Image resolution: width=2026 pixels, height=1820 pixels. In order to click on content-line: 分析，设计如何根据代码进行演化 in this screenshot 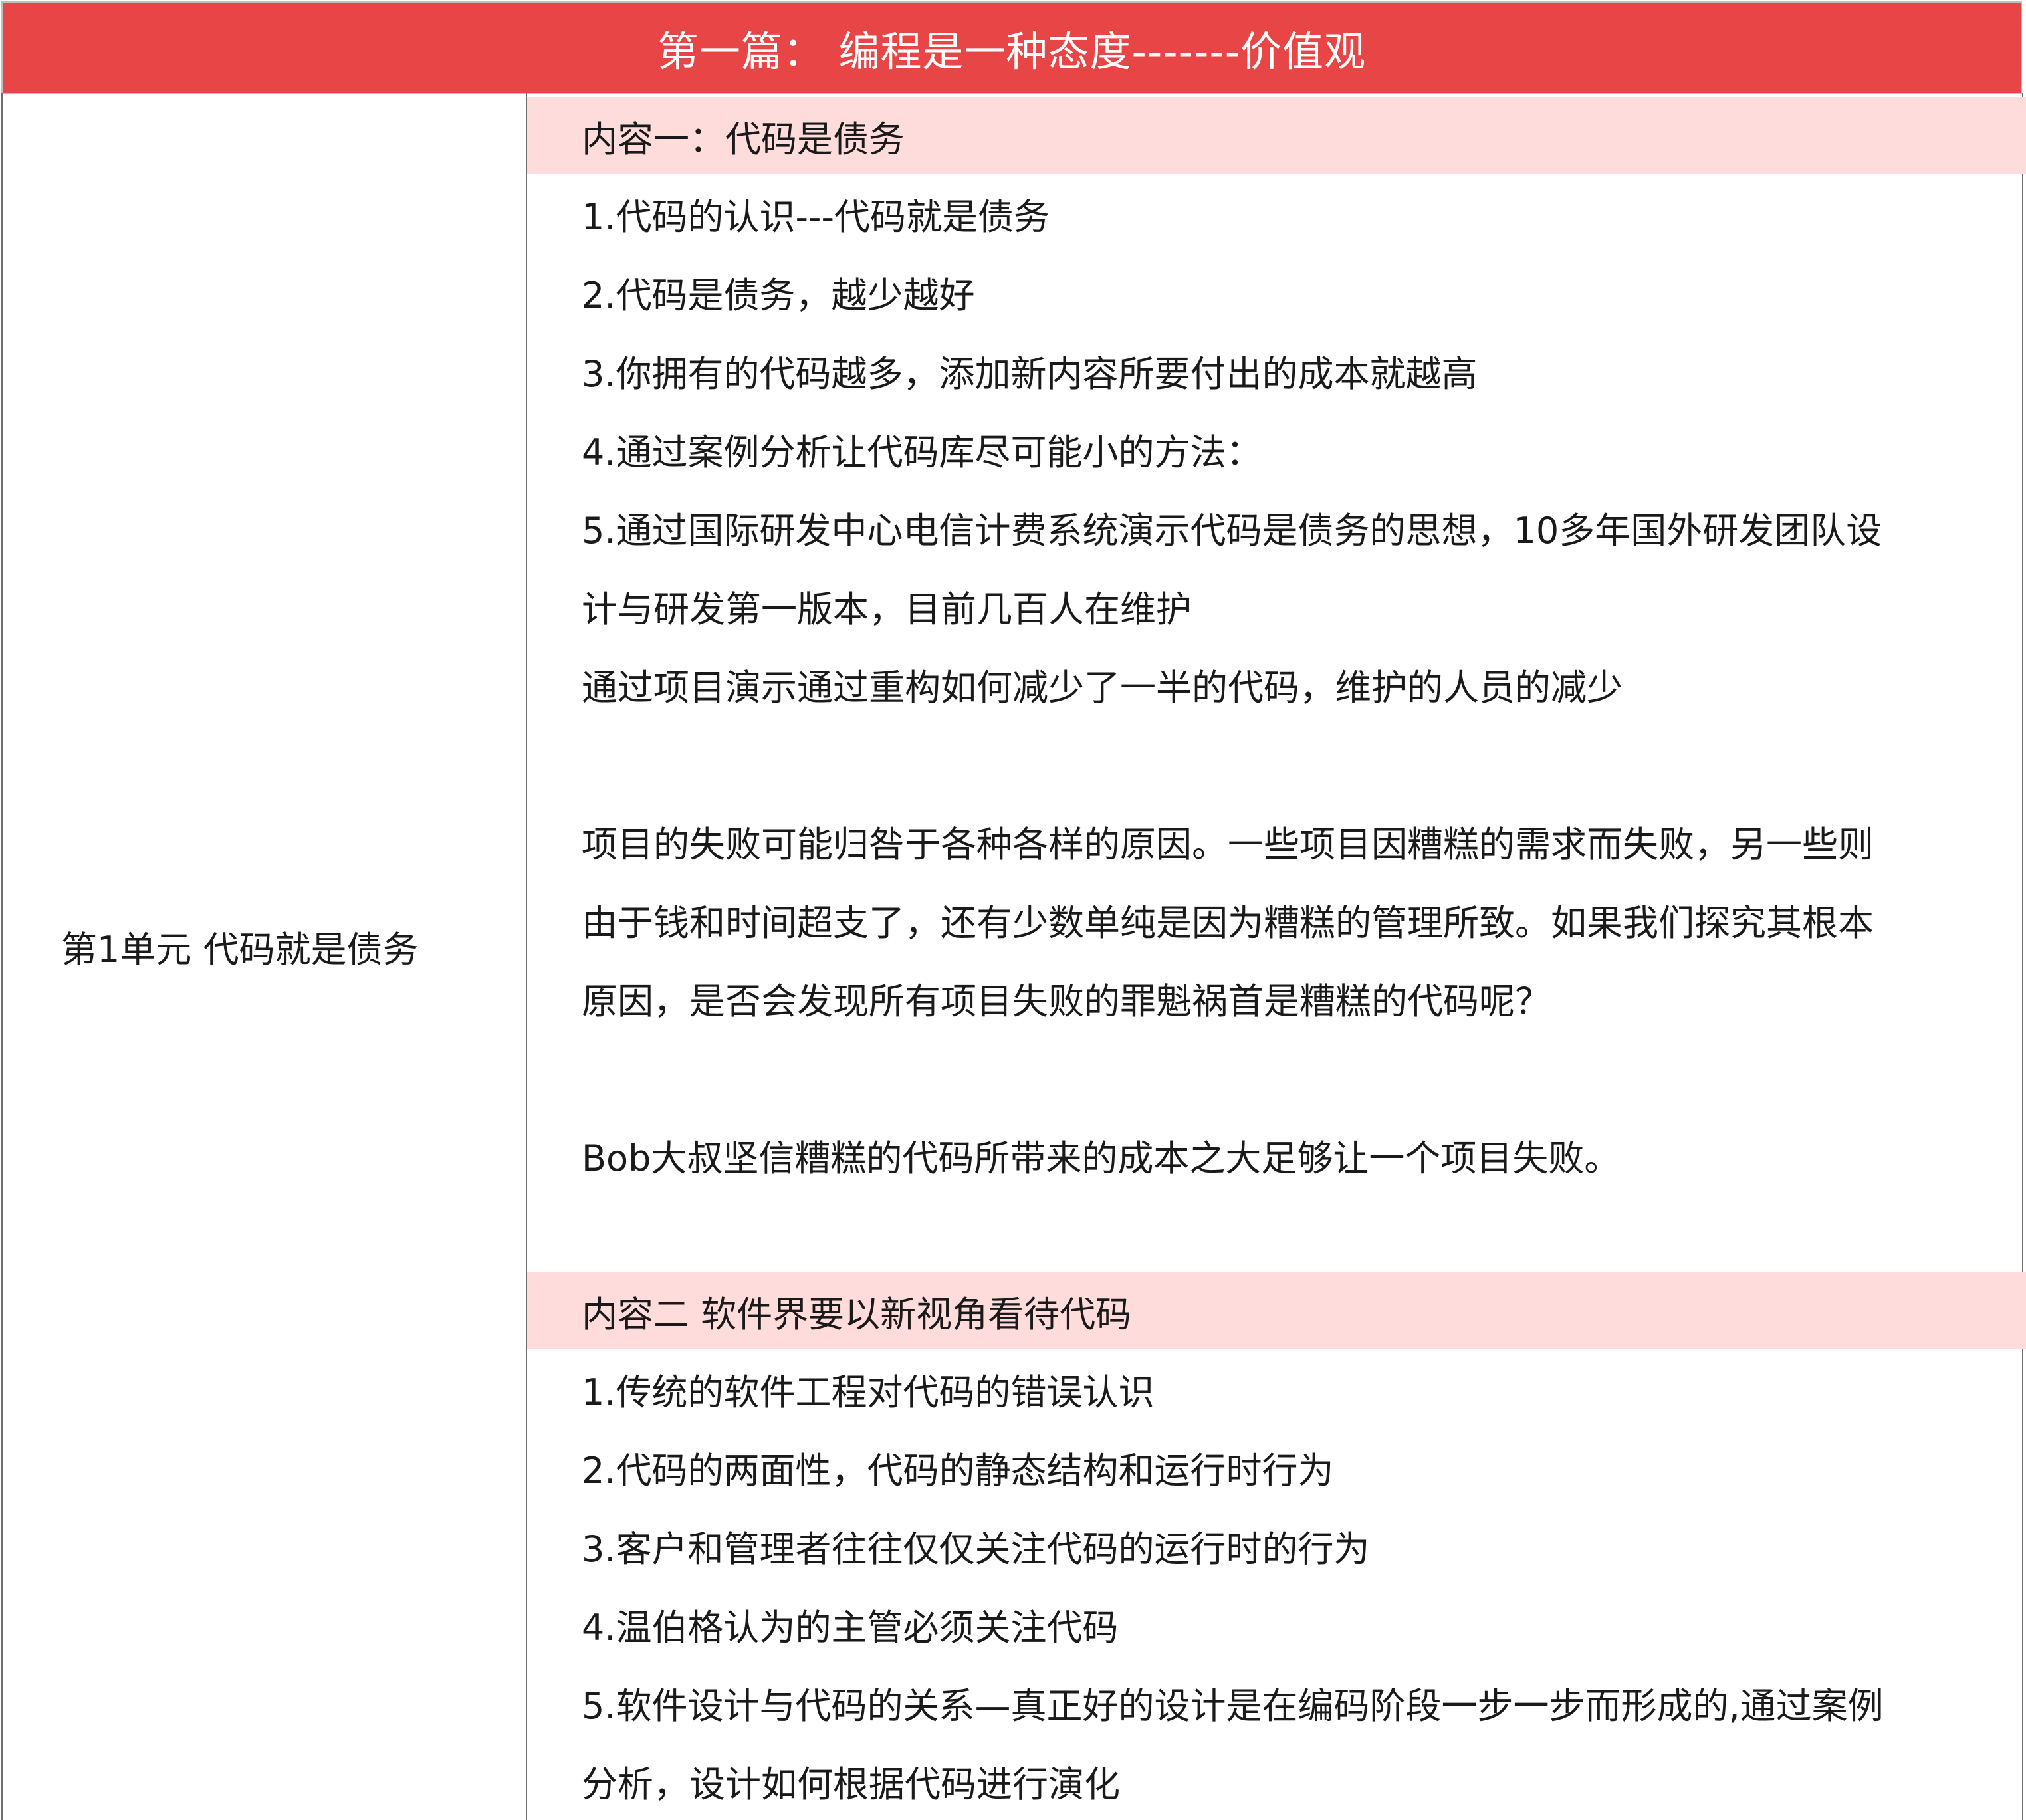, I will do `click(851, 1784)`.